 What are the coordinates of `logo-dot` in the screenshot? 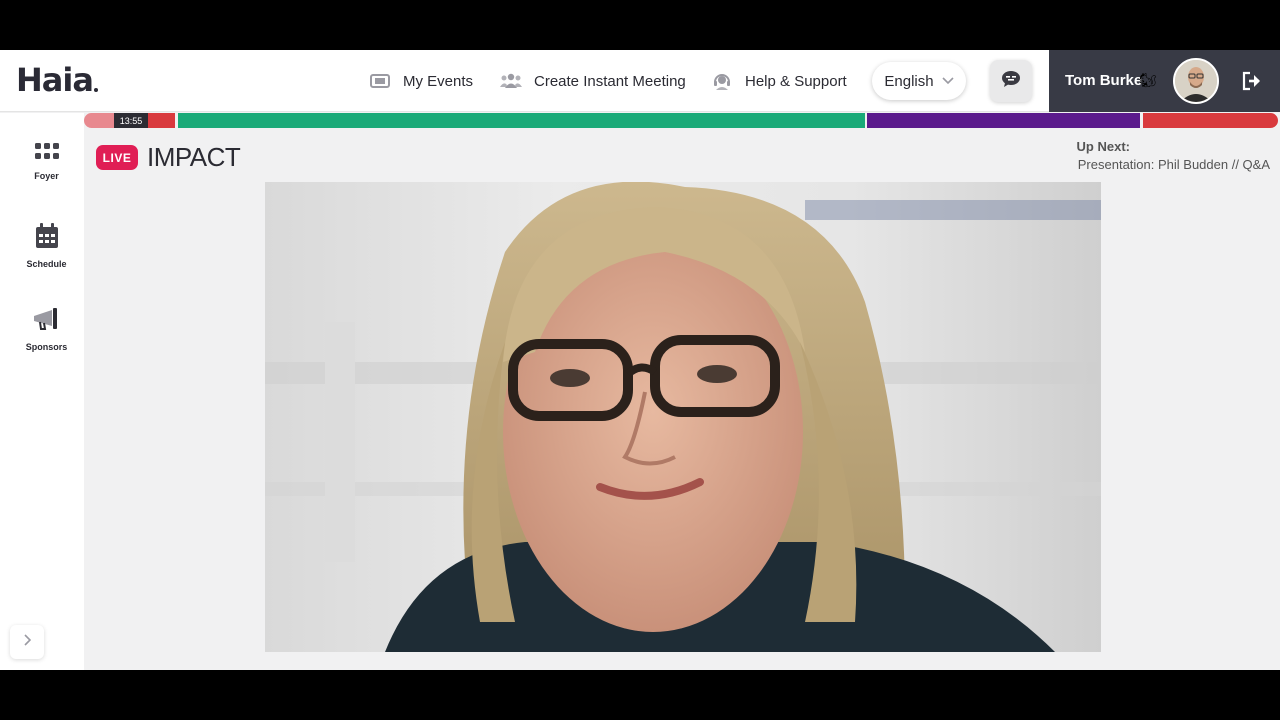 It's located at (95, 90).